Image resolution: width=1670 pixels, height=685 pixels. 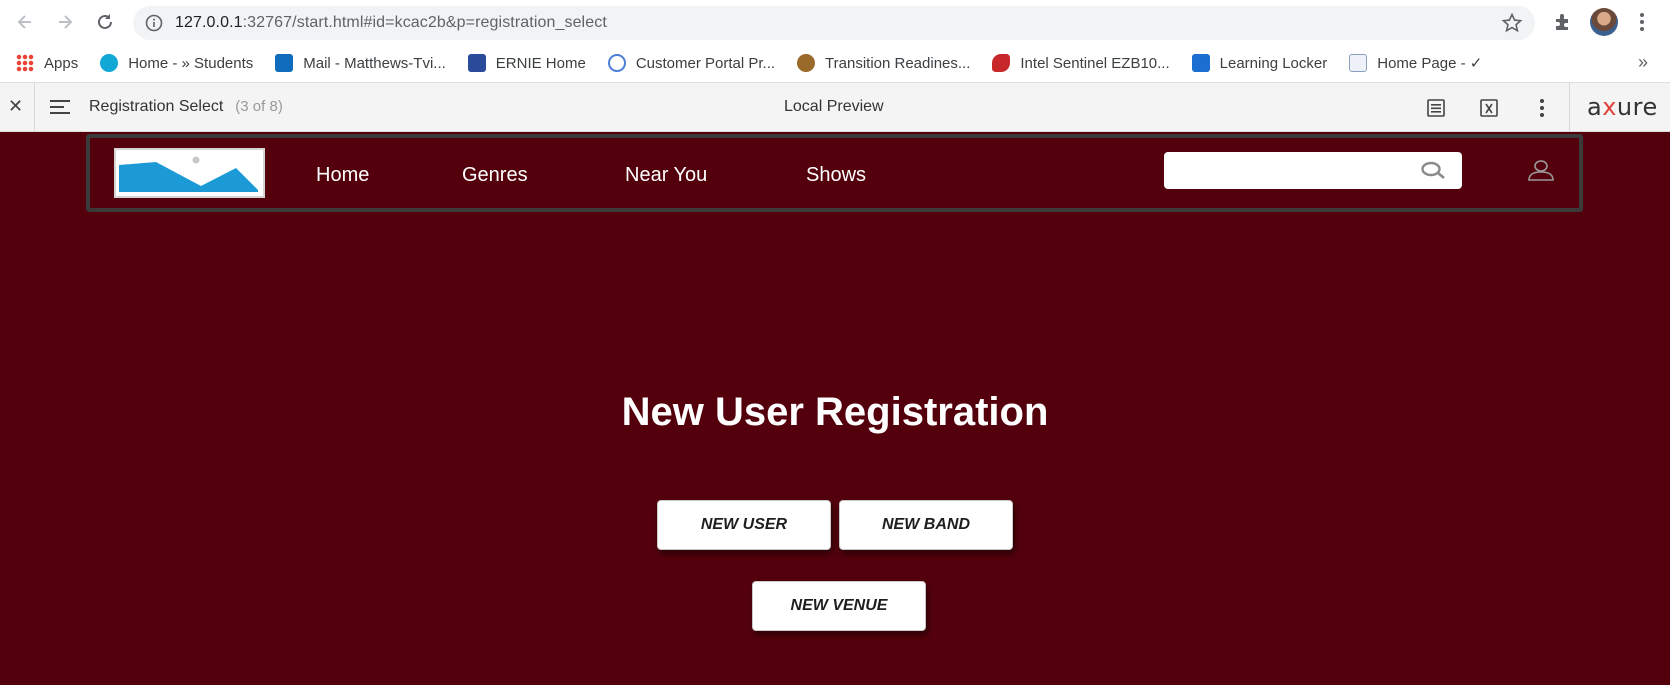 What do you see at coordinates (1430, 63) in the screenshot?
I see `bookmark-label: Home Page - ✓` at bounding box center [1430, 63].